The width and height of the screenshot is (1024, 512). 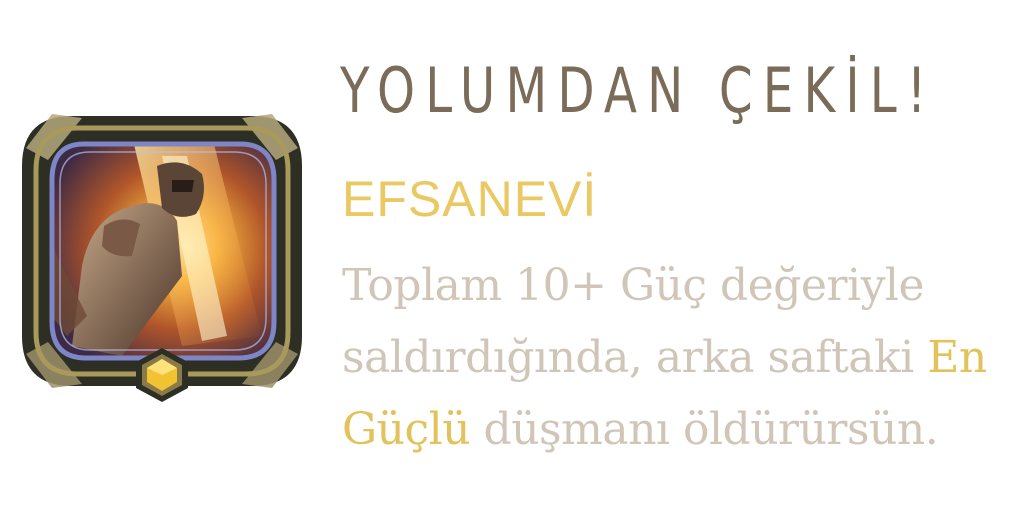 I want to click on rarity-label: EFSANEVİ, so click(x=470, y=199).